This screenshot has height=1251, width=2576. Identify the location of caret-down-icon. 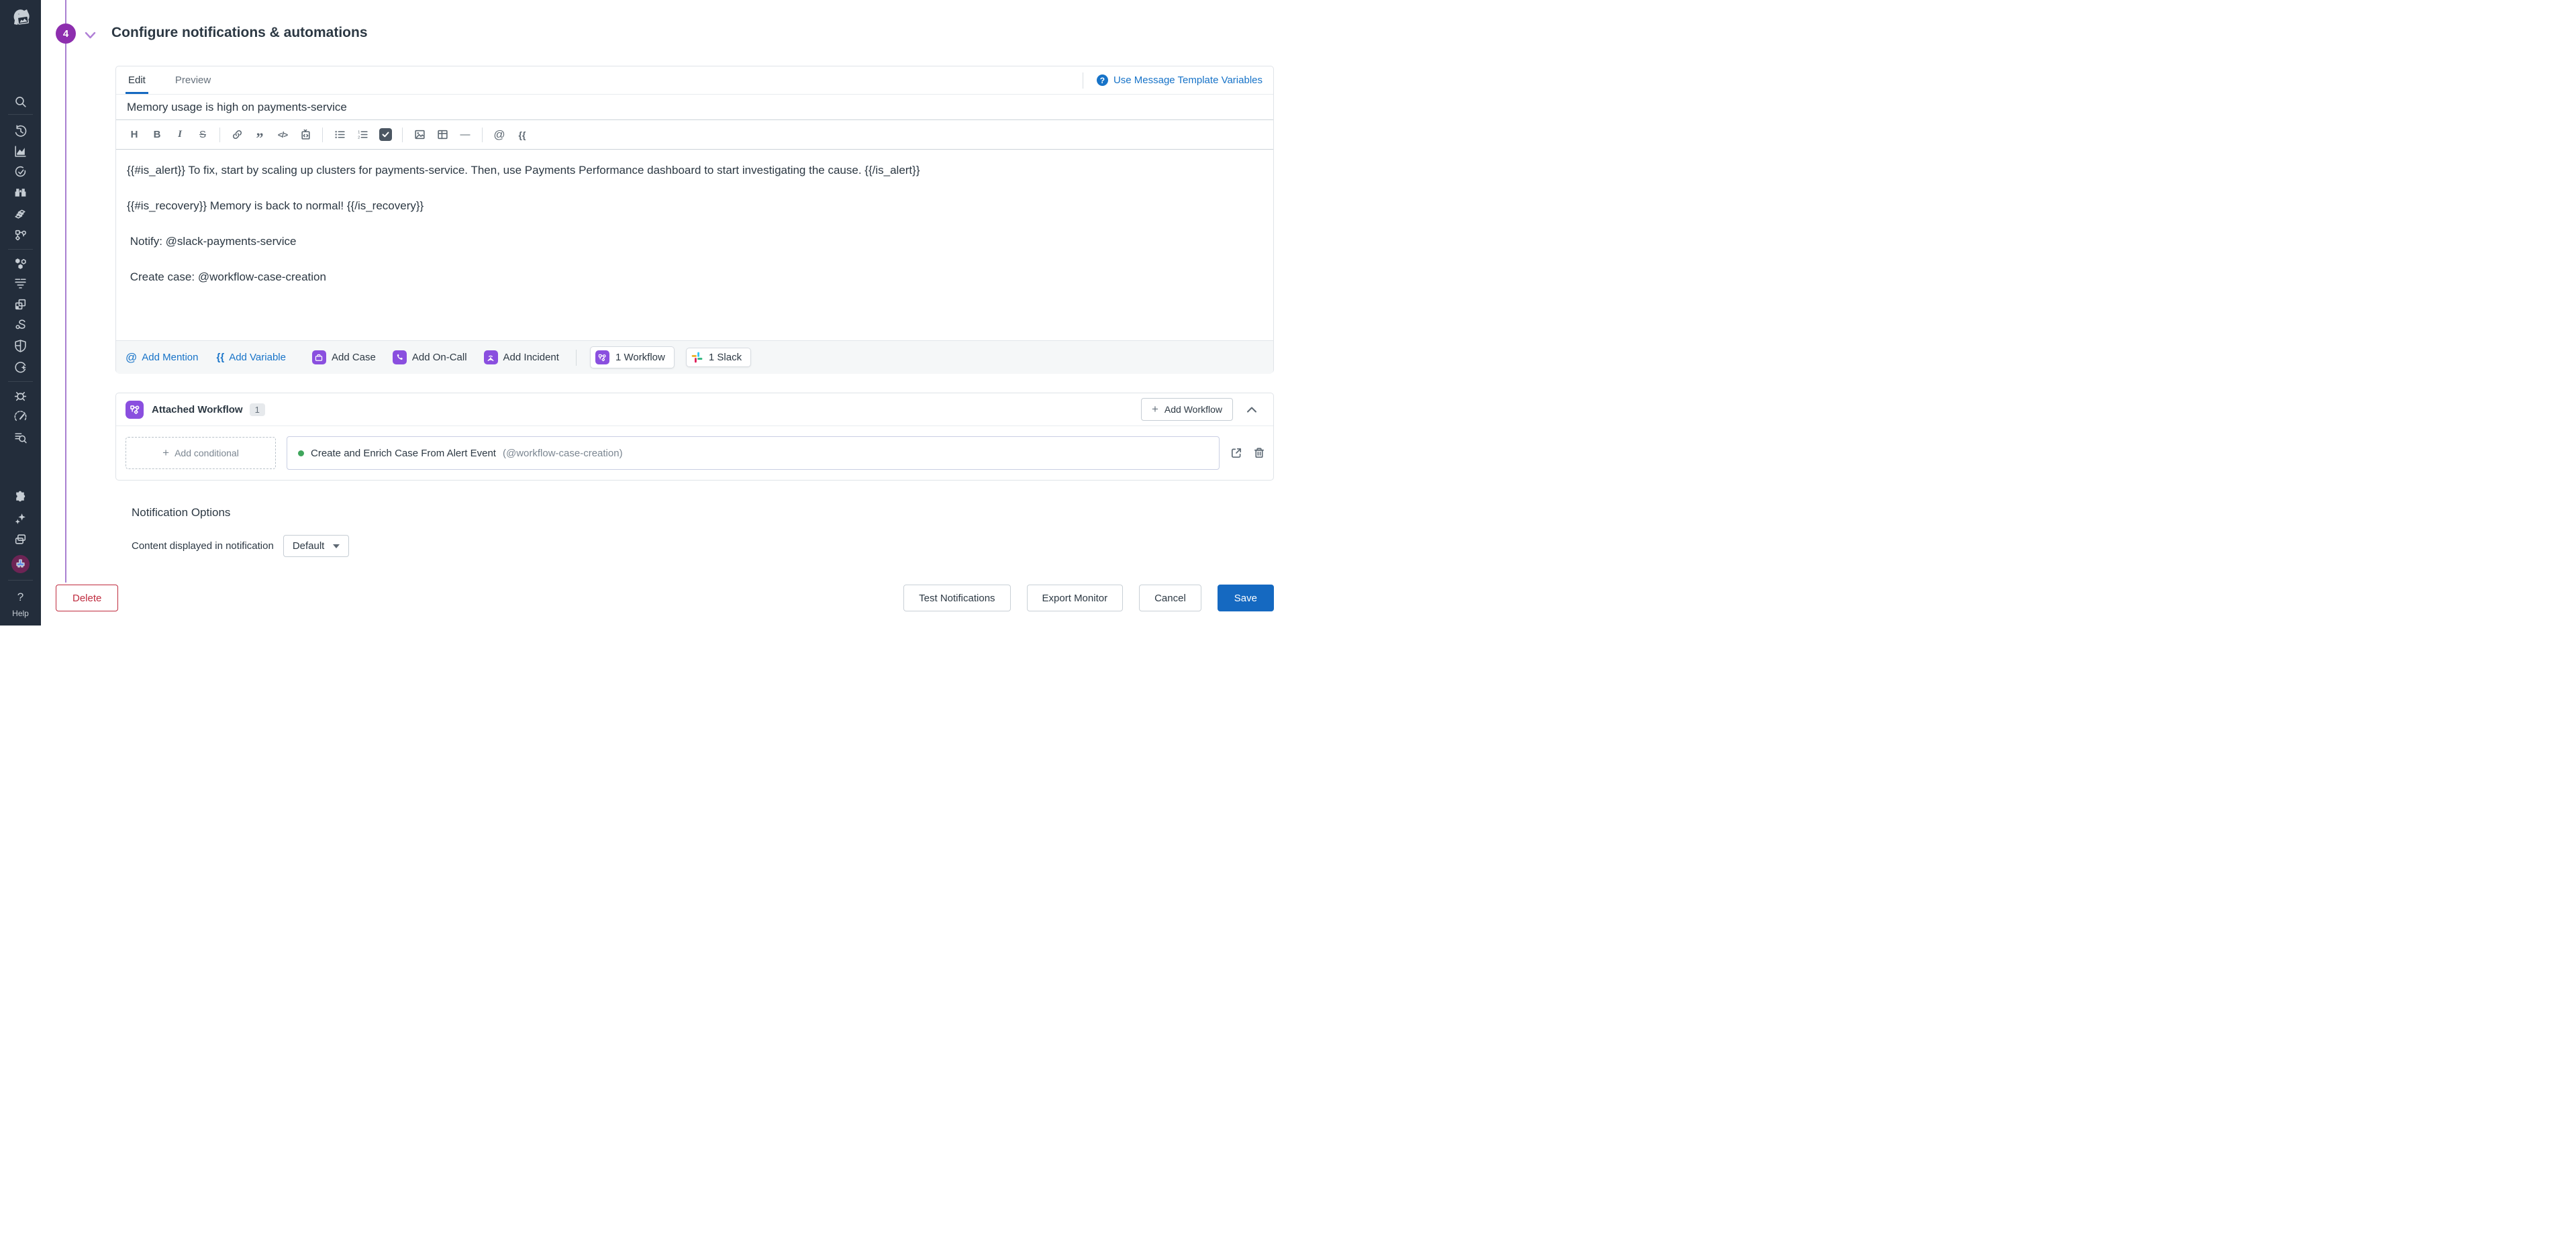
(336, 546).